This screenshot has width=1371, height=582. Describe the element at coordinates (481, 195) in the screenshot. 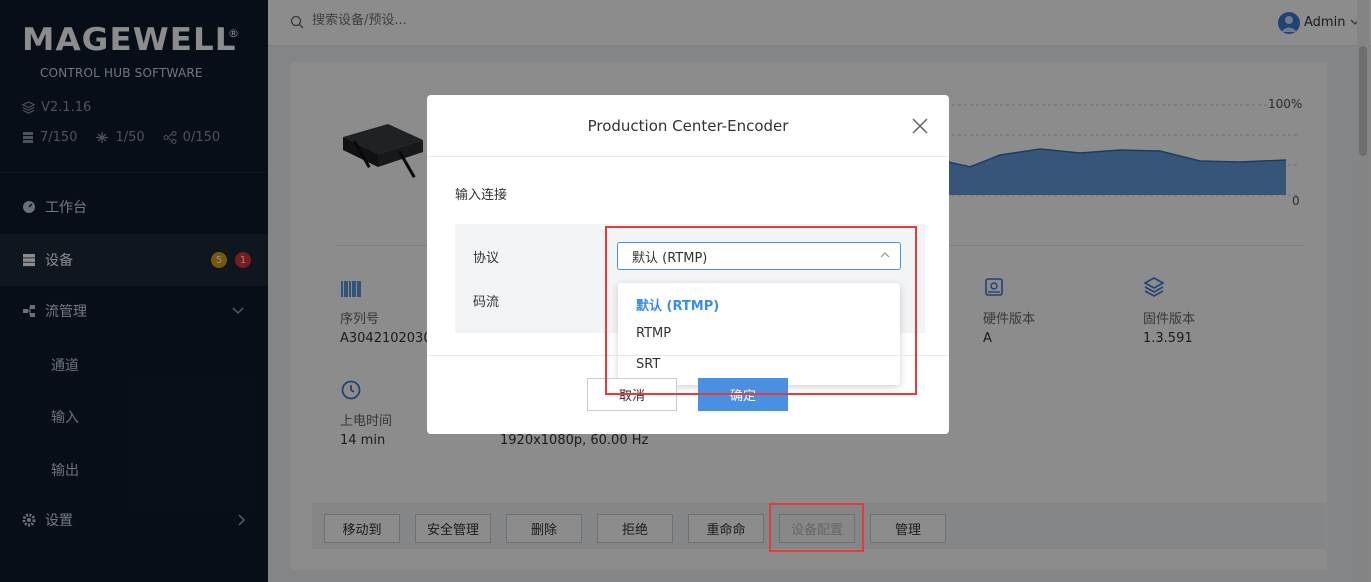

I see `input-connection-title: 输入连接` at that location.